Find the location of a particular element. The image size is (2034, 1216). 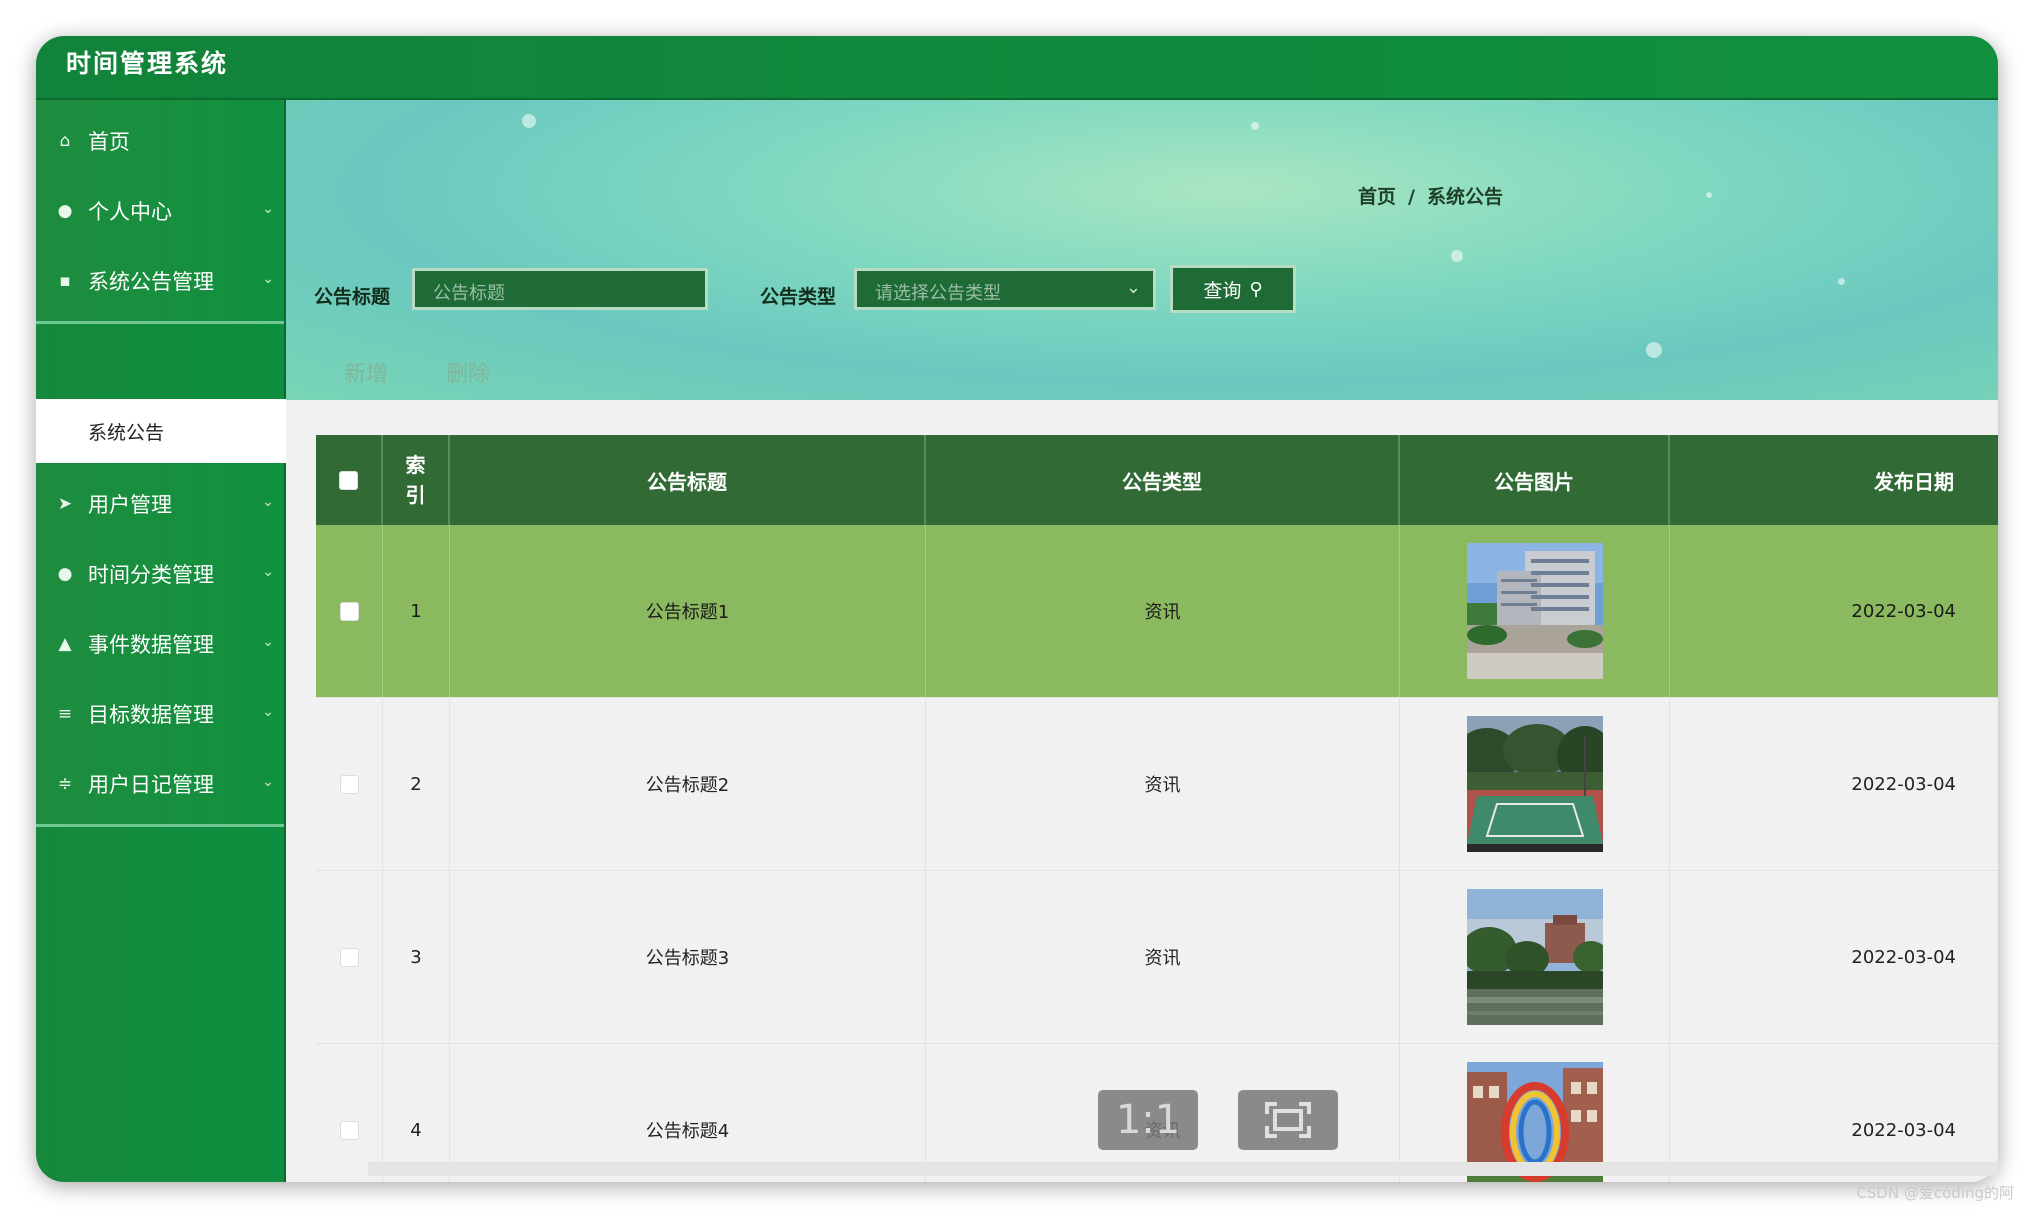

table-row: 2 公告标题2 资讯 2022-03-04 is located at coordinates (1157, 784).